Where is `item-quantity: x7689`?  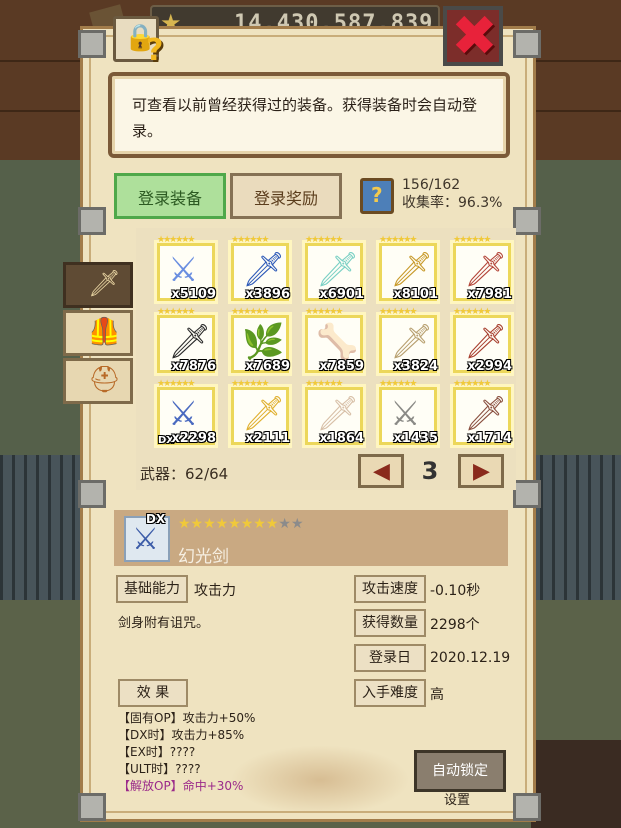 item-quantity: x7689 is located at coordinates (267, 366).